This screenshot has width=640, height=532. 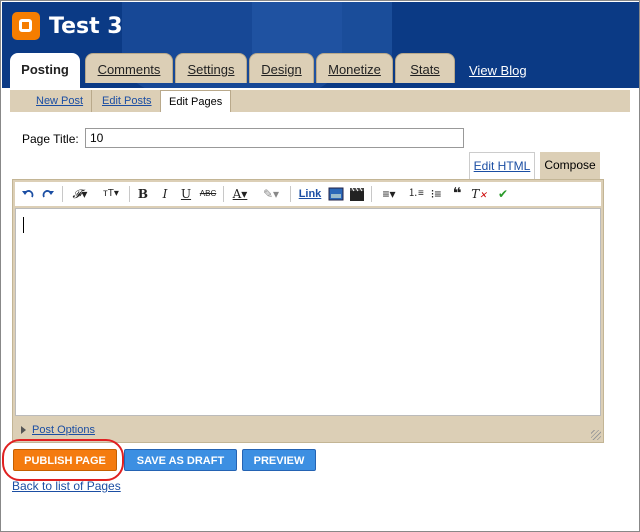 What do you see at coordinates (26, 26) in the screenshot?
I see `blogger-logo-icon` at bounding box center [26, 26].